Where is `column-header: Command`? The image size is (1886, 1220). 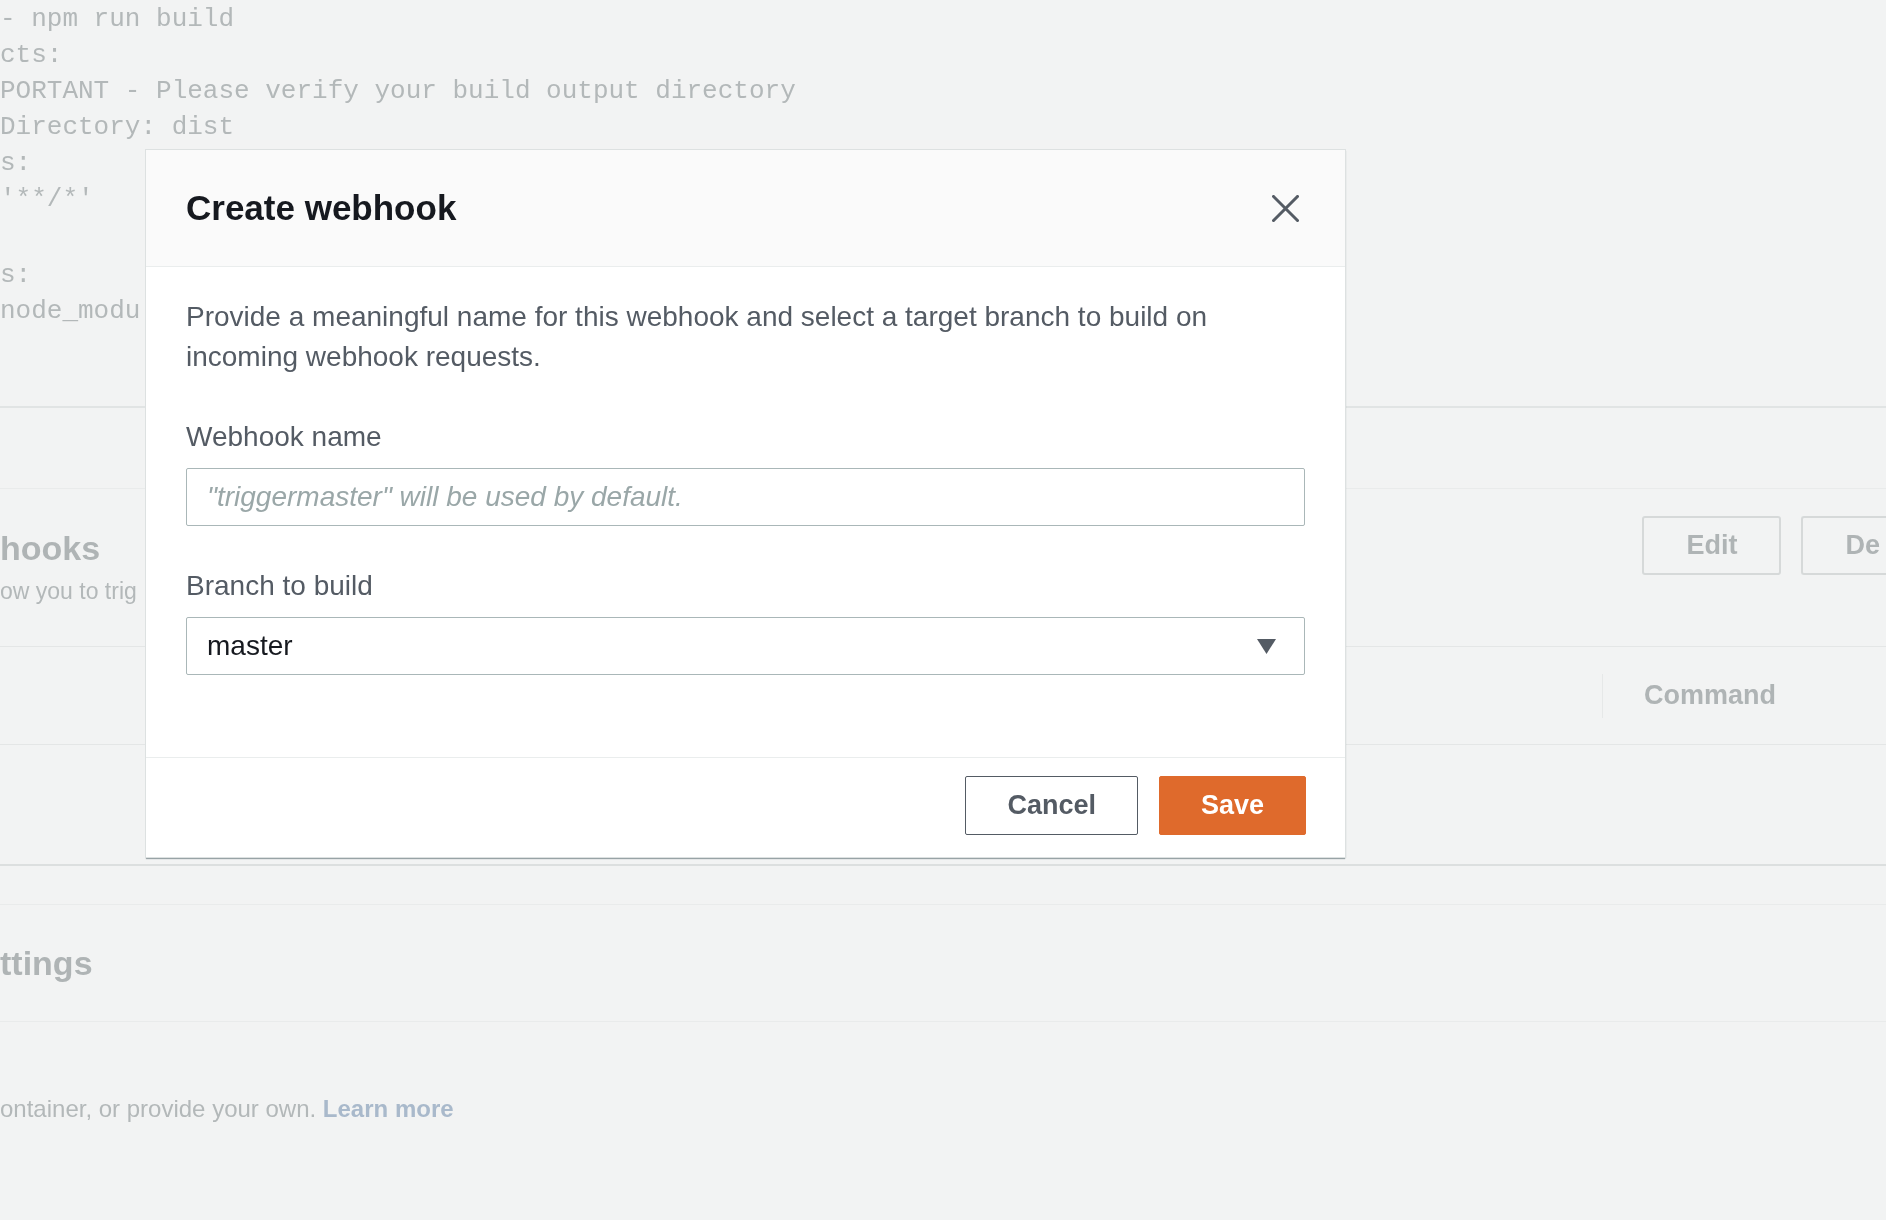
column-header: Command is located at coordinates (1710, 695).